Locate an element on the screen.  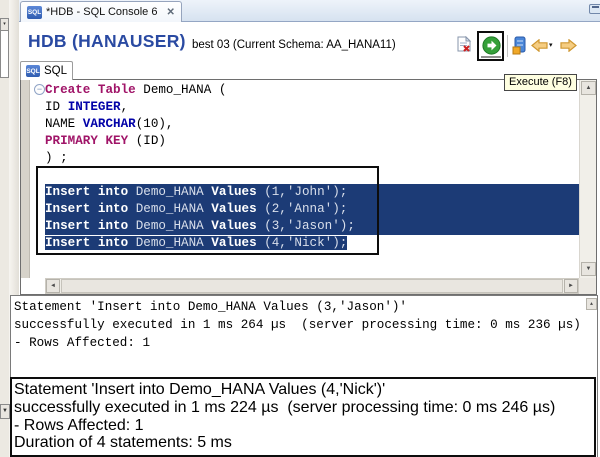
fold-collapse-icon: − is located at coordinates (39, 89).